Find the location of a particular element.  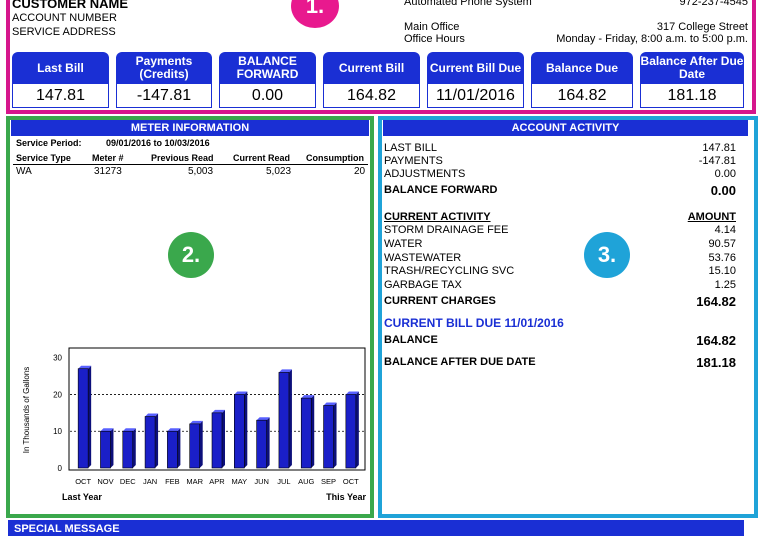

meter-previous-read: 5,003 is located at coordinates (201, 171).